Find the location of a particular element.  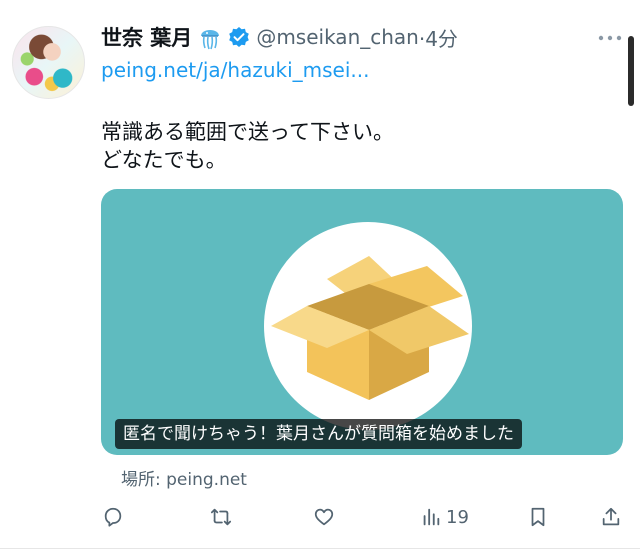

bookmark-button is located at coordinates (538, 517).